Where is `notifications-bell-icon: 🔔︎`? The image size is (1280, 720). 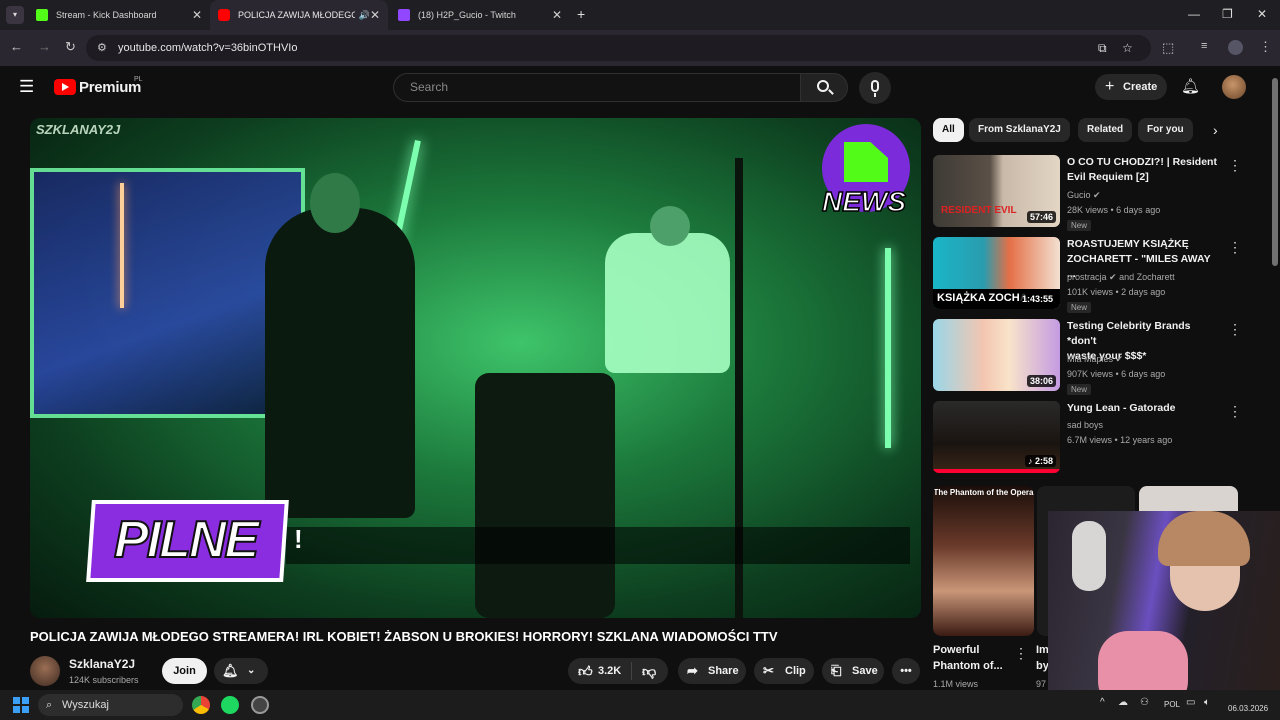
notifications-bell-icon: 🔔︎ is located at coordinates (1190, 86).